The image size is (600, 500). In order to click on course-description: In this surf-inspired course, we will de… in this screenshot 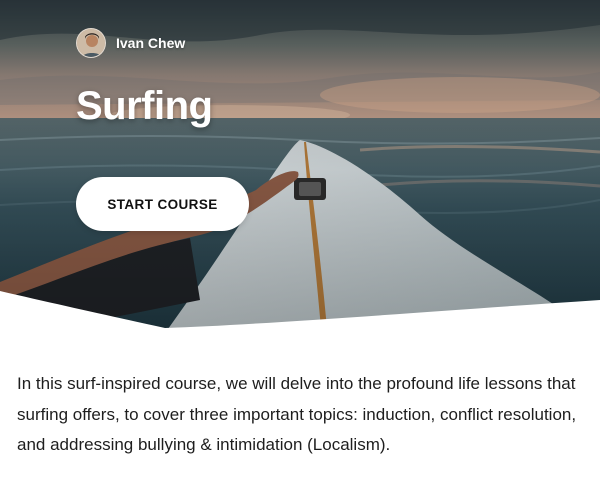, I will do `click(297, 414)`.